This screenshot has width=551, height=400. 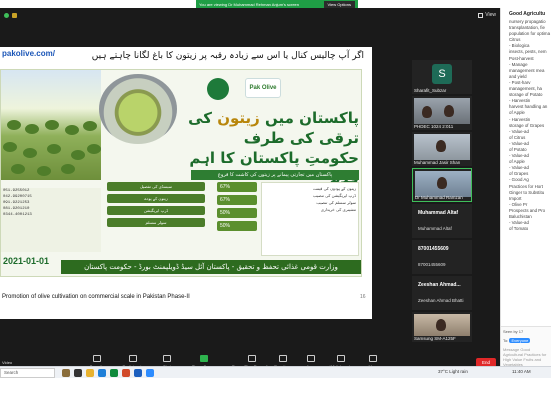 What do you see at coordinates (156, 222) in the screenshot?
I see `subsidy-item: سولر سسٹم` at bounding box center [156, 222].